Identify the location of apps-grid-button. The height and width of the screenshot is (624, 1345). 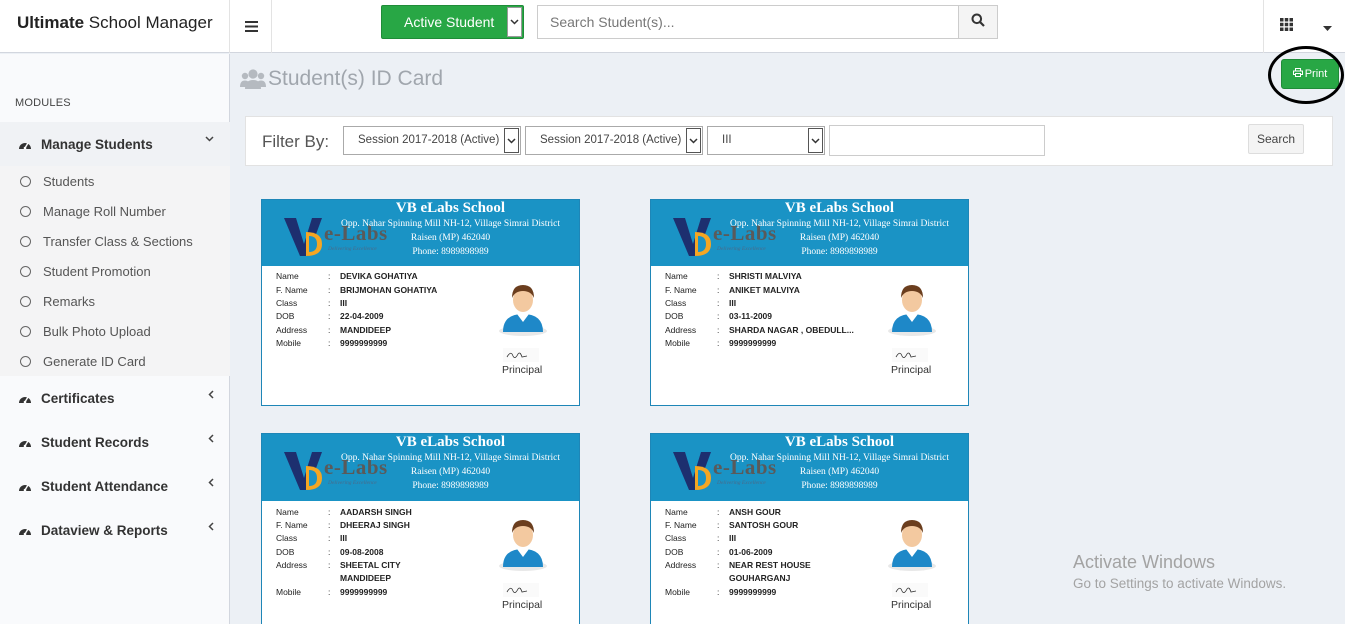
(1285, 26).